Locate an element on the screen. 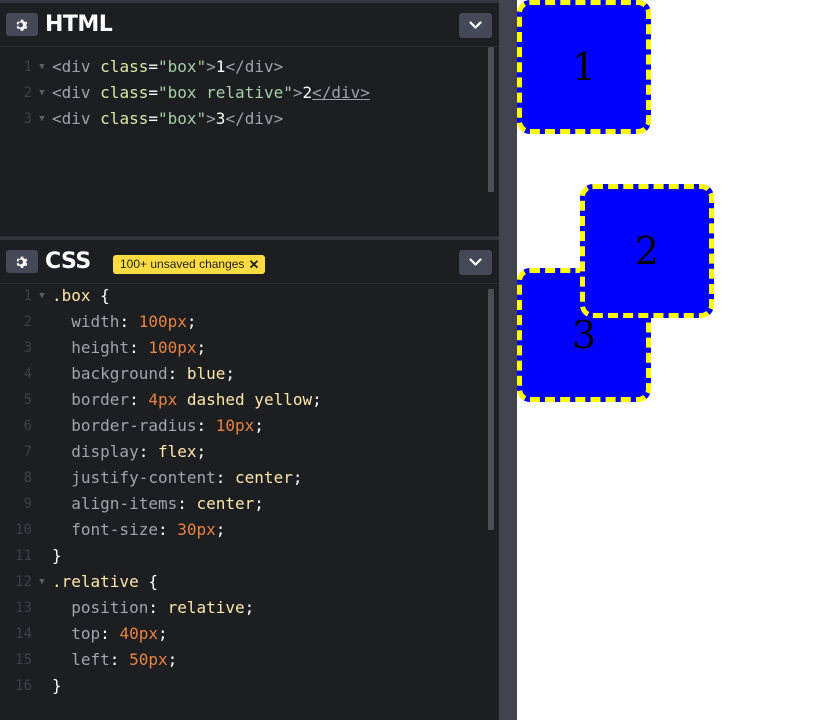 This screenshot has width=833, height=720. close-icon: ✕ is located at coordinates (253, 264).